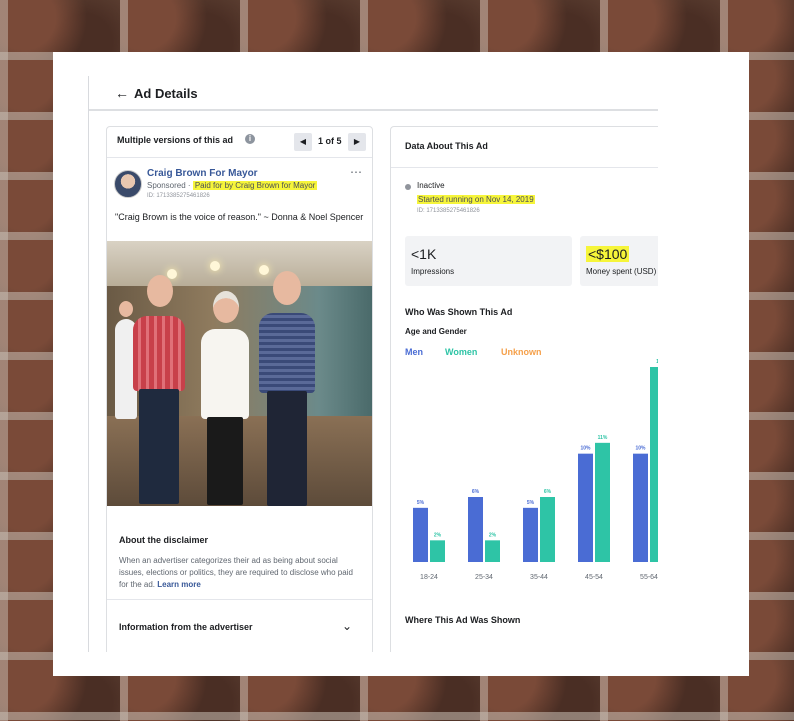 This screenshot has height=721, width=794. Describe the element at coordinates (178, 196) in the screenshot. I see `ad-id: ID: 1713385275461826` at that location.